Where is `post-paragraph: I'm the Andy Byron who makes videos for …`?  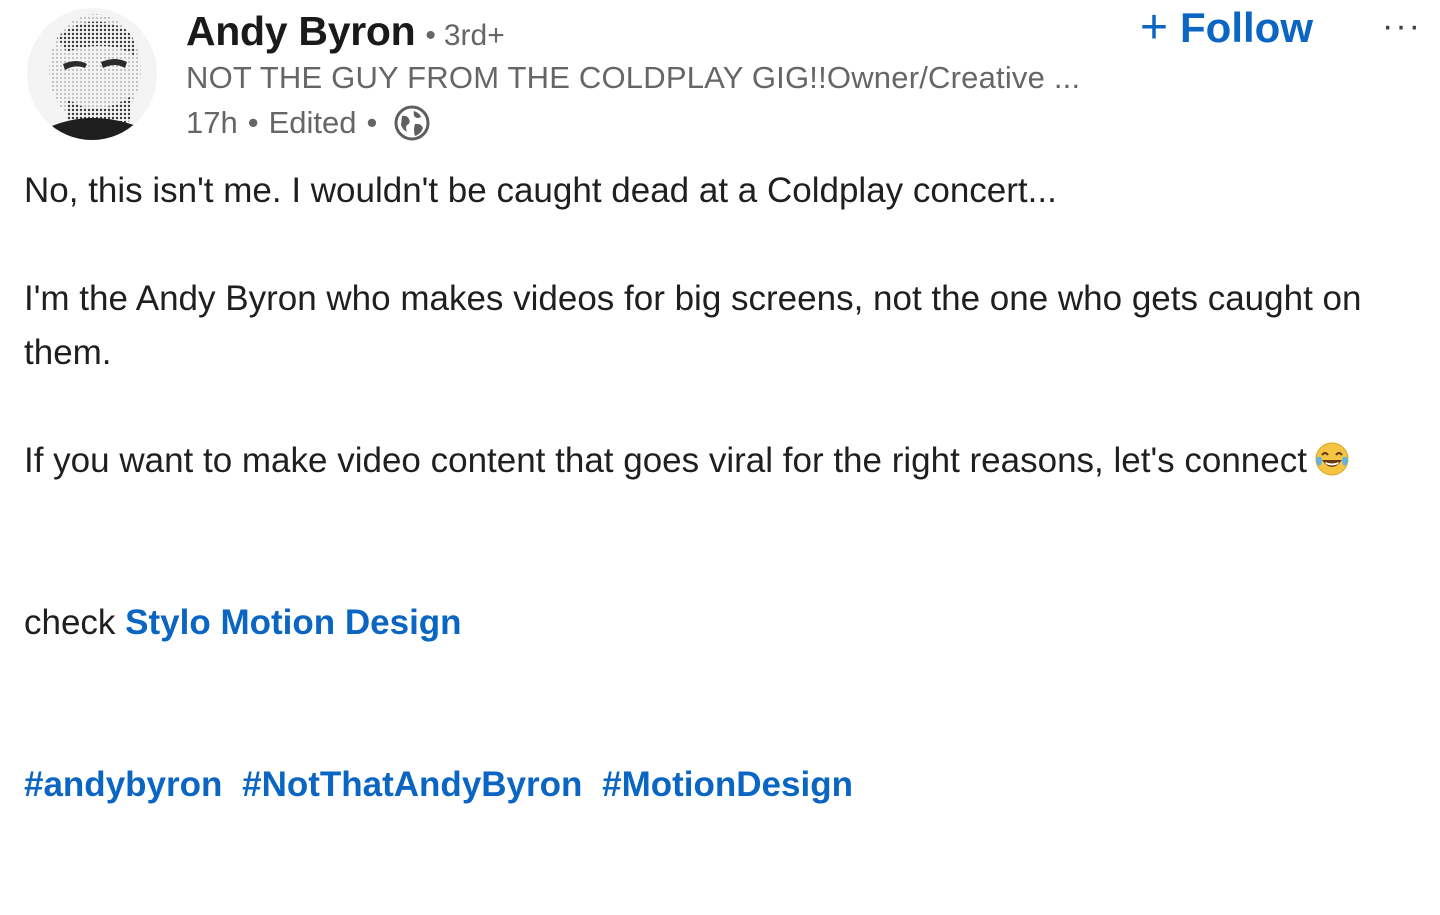
post-paragraph: I'm the Andy Byron who makes videos for … is located at coordinates (693, 325).